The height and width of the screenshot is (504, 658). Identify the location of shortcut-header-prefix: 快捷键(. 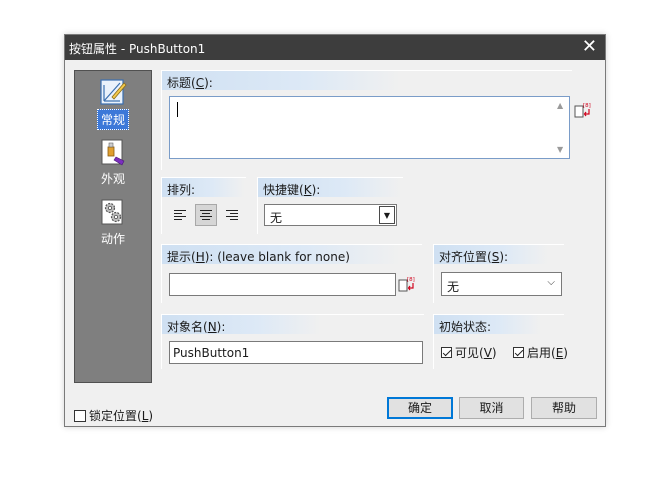
(283, 190).